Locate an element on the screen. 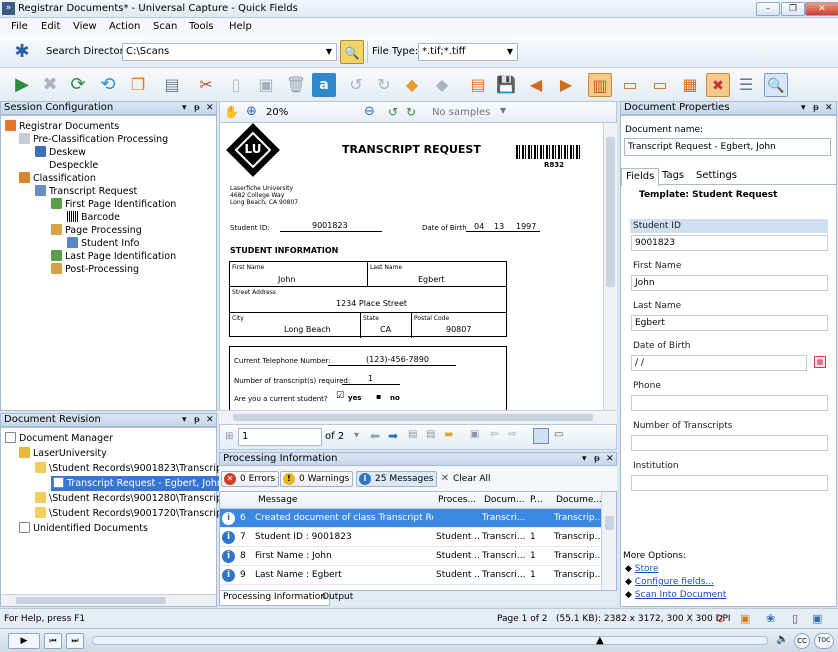 Image resolution: width=838 pixels, height=652 pixels. warnings-filter-button: ! 0 Warnings is located at coordinates (317, 479).